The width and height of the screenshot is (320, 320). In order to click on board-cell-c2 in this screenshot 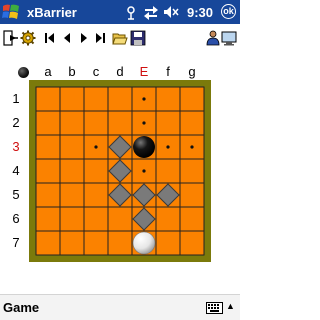, I will do `click(96, 123)`.